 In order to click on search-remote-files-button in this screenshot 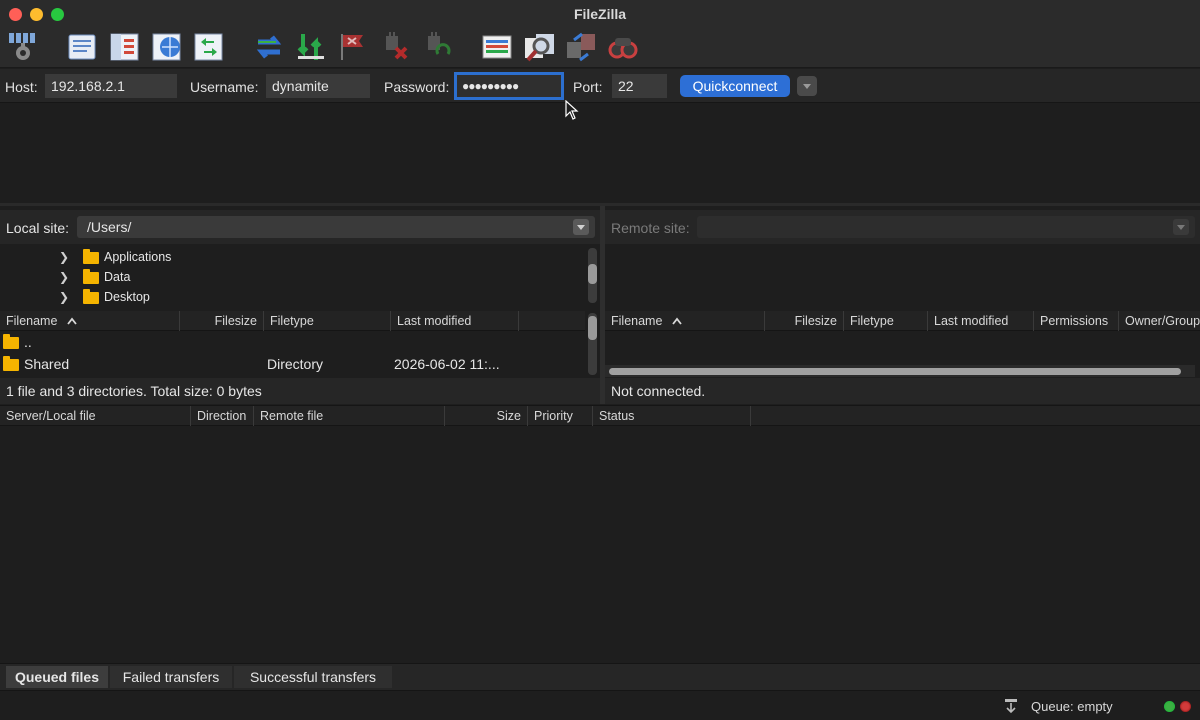, I will do `click(623, 47)`.